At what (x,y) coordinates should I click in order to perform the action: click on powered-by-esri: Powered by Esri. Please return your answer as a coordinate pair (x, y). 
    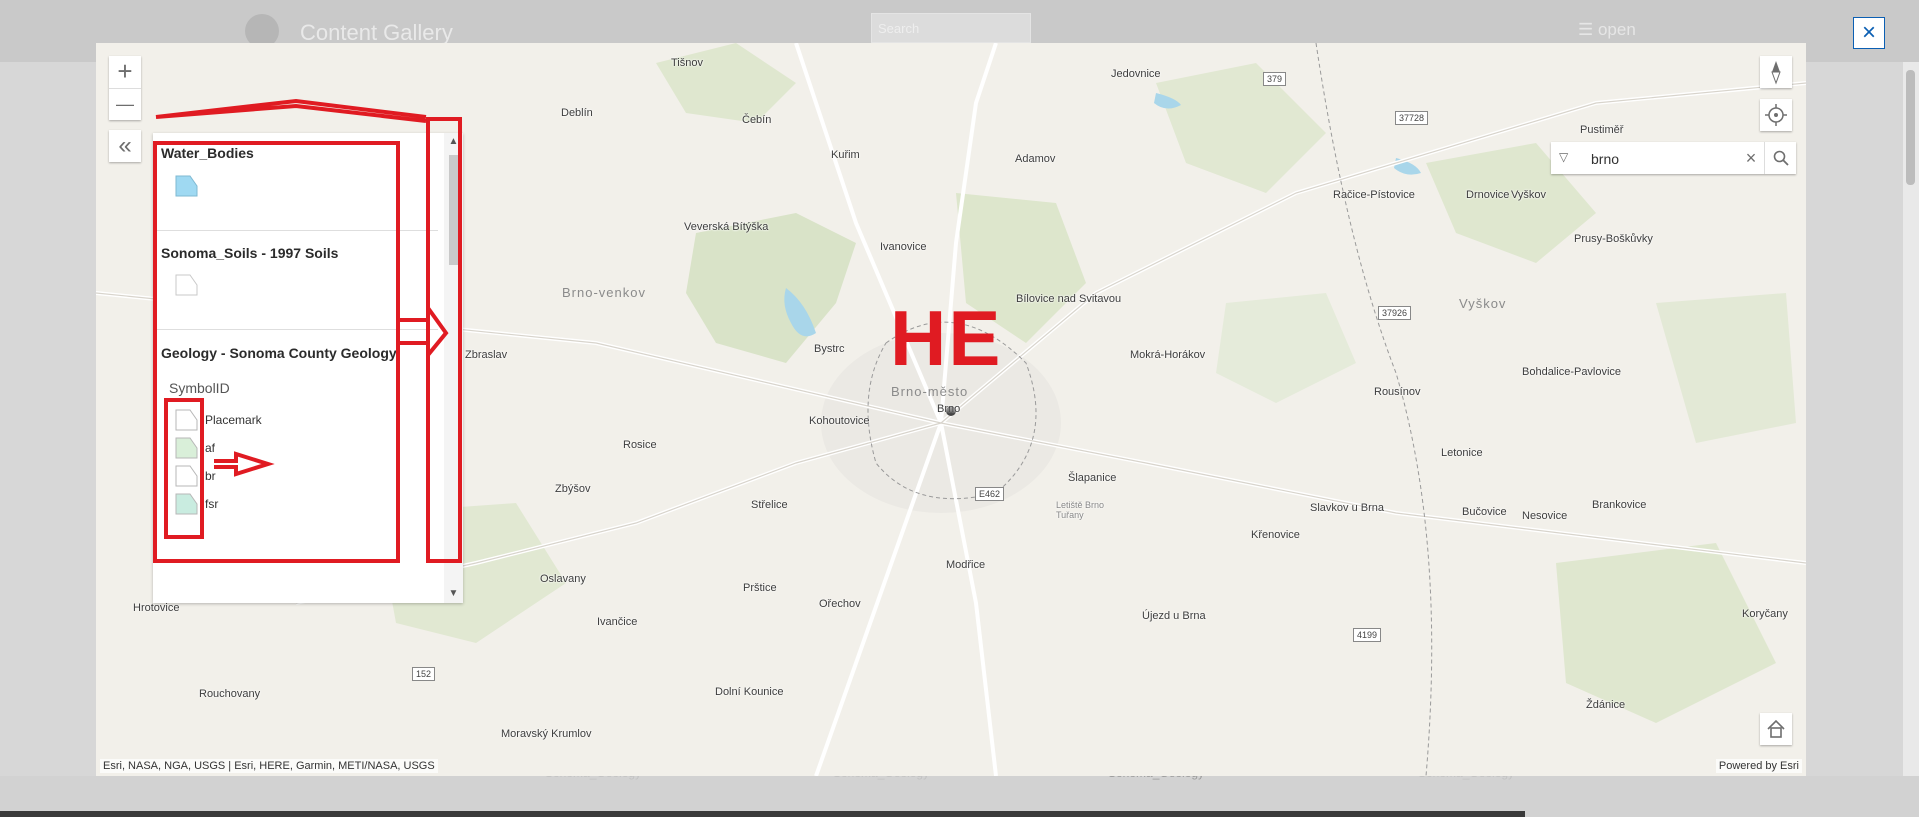
    Looking at the image, I should click on (1758, 766).